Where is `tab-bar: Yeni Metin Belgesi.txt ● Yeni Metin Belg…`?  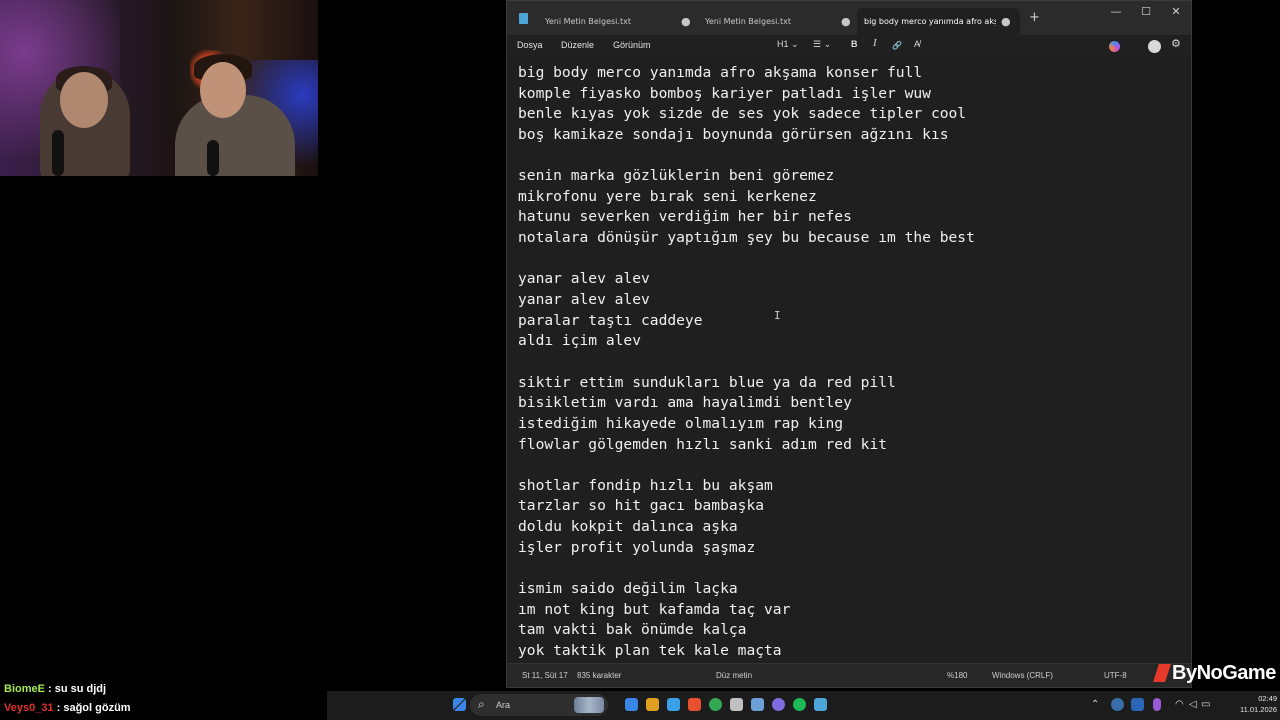 tab-bar: Yeni Metin Belgesi.txt ● Yeni Metin Belg… is located at coordinates (849, 18).